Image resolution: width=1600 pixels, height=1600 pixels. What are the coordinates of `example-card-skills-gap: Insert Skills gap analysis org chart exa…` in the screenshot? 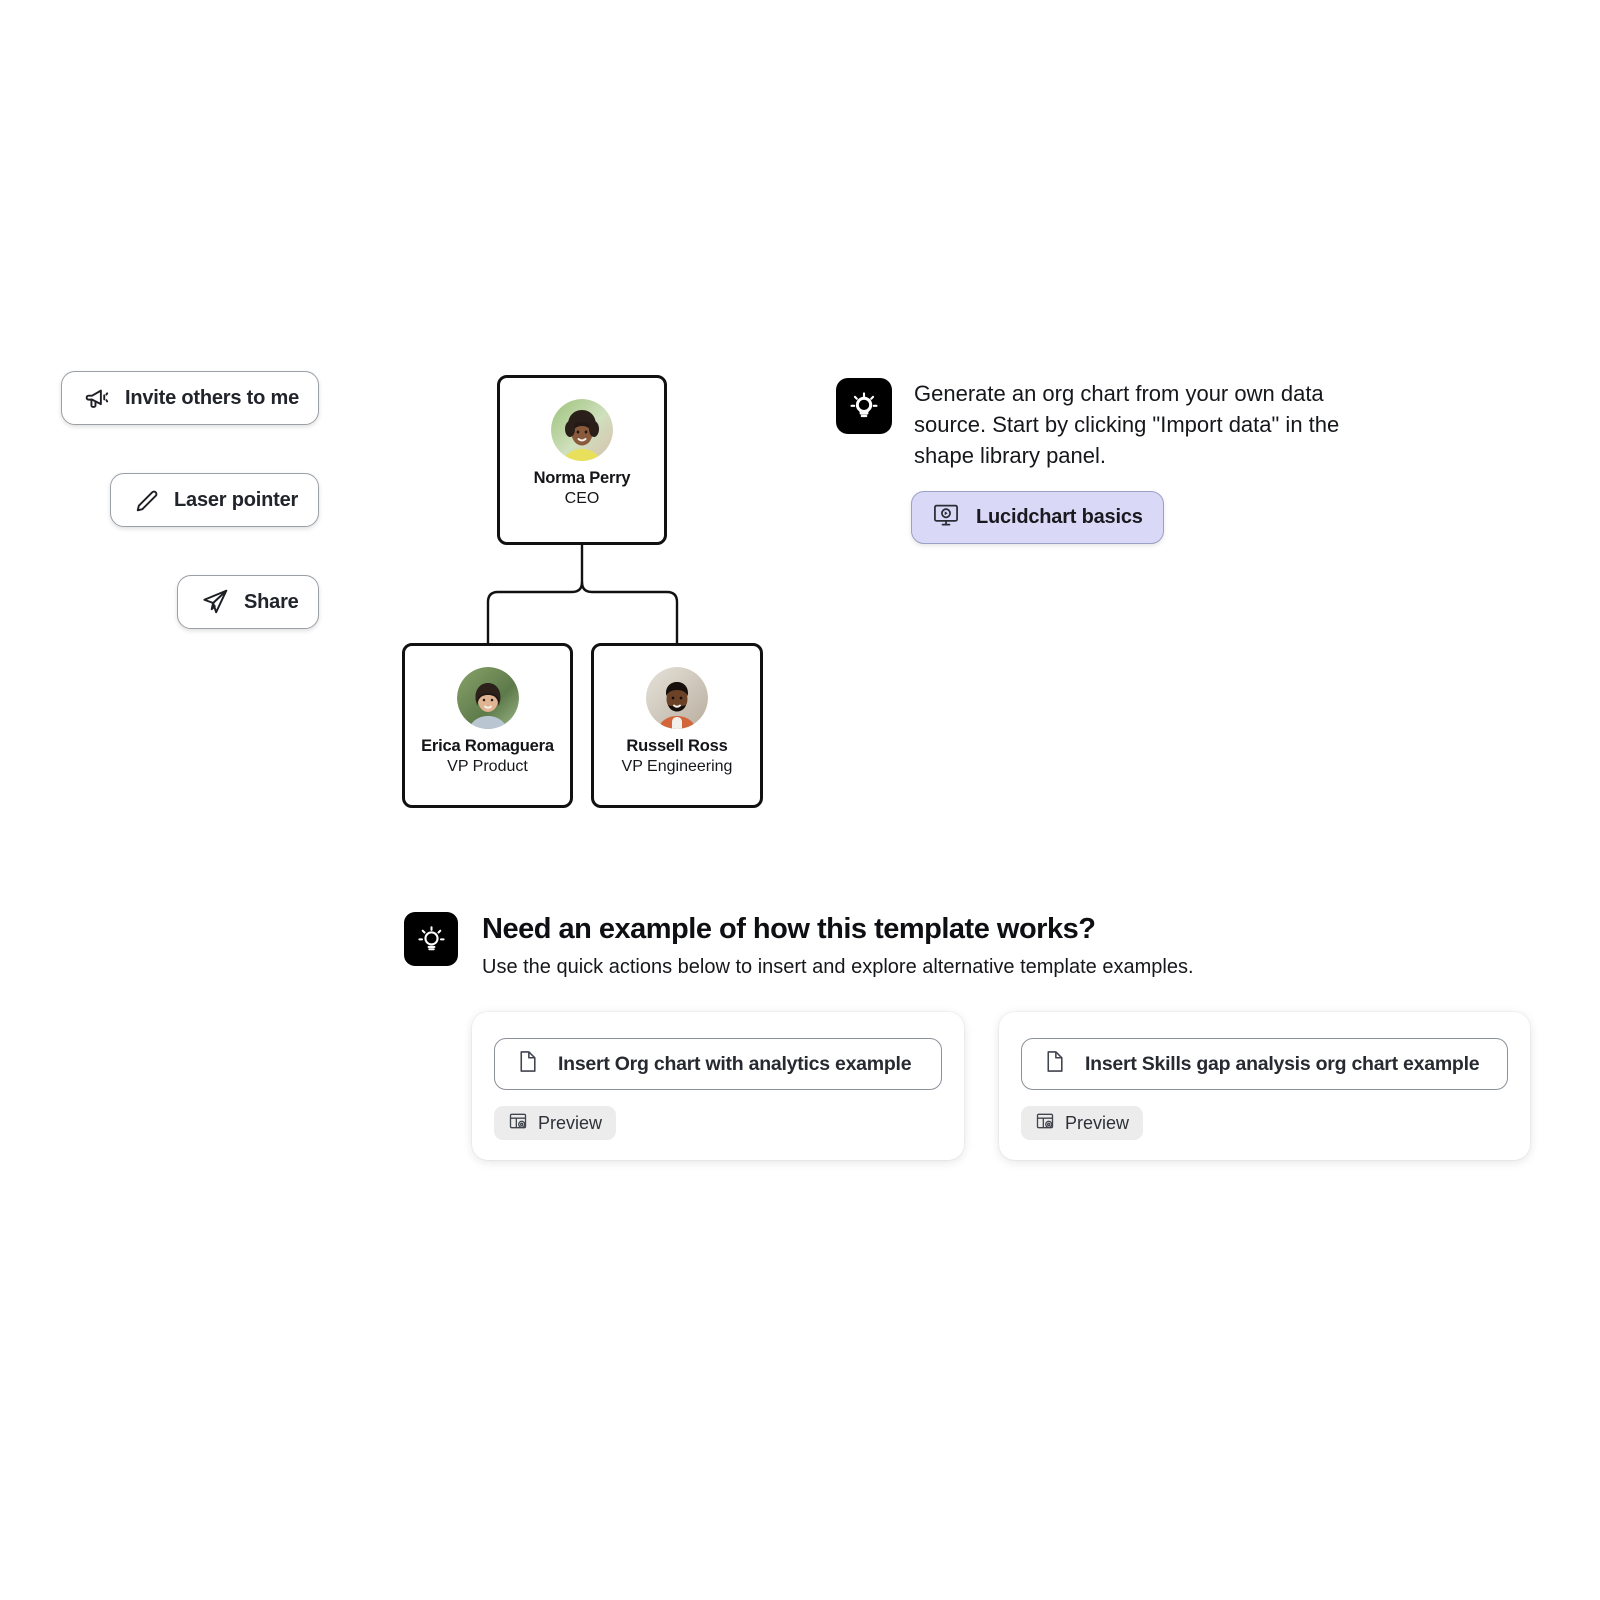 It's located at (1264, 1086).